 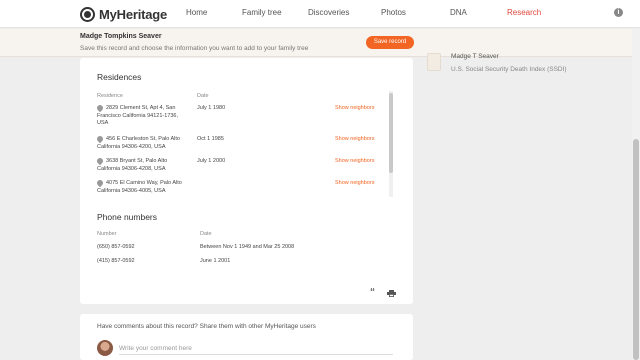 I want to click on phone-date: Between Nov 1 1949 and Mar 25 2008, so click(x=247, y=247).